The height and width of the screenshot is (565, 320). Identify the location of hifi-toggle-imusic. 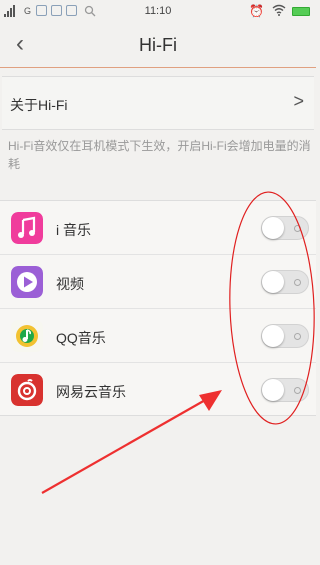
(285, 228).